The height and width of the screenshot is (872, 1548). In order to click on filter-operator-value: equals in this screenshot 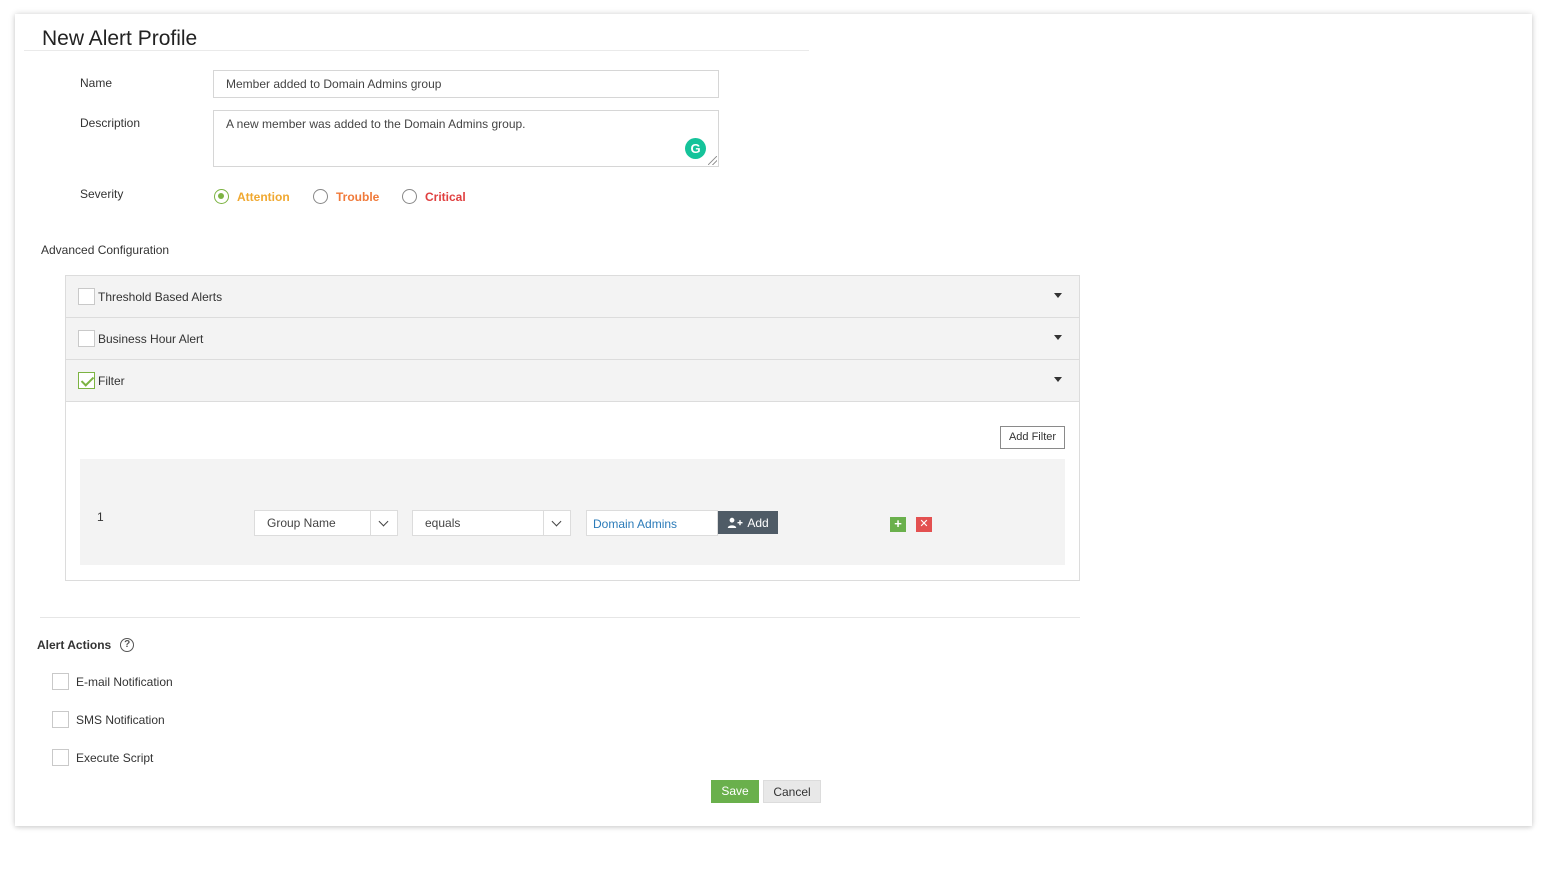, I will do `click(443, 523)`.